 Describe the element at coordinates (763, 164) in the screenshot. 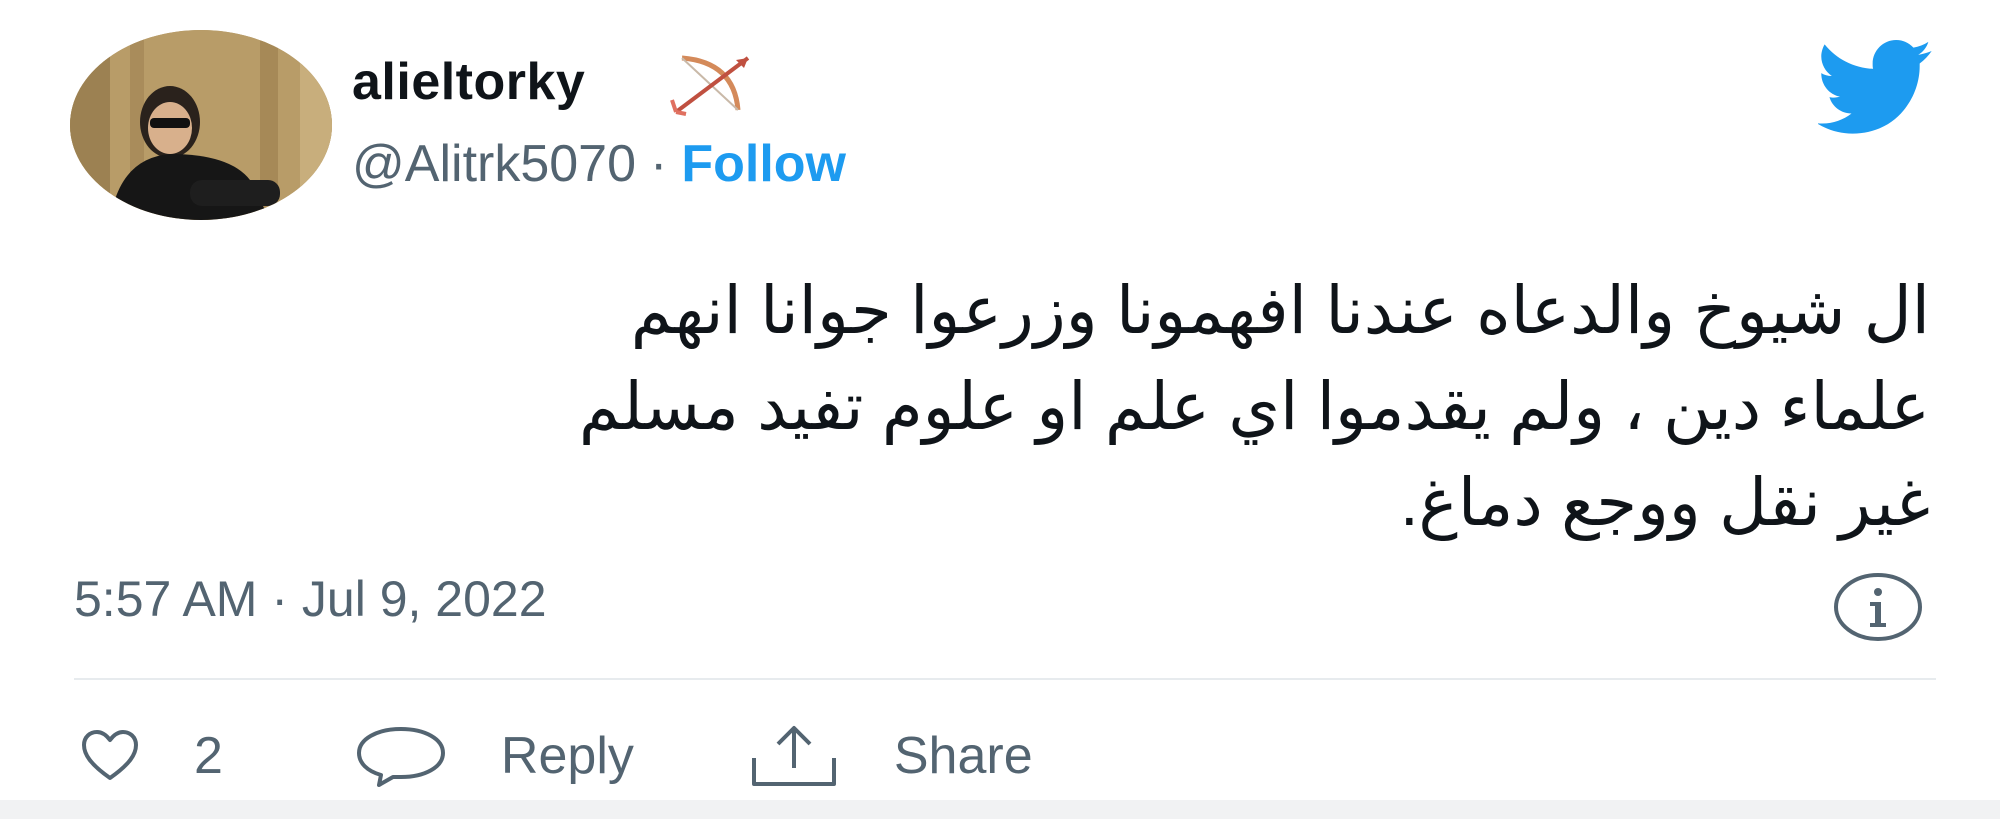

I see `follow-button: Follow` at that location.